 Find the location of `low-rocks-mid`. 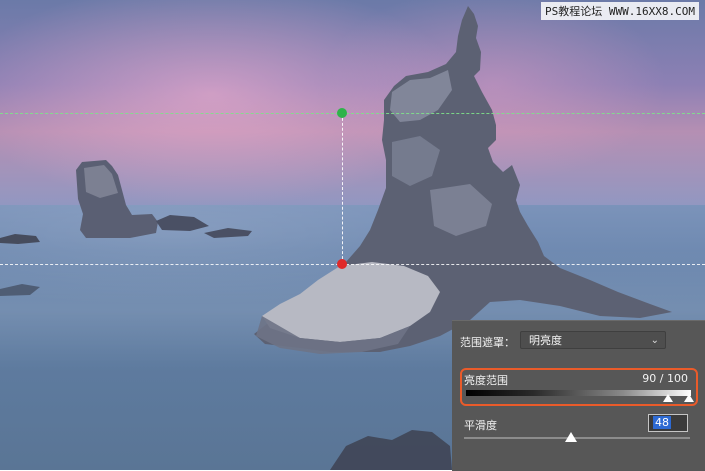

low-rocks-mid is located at coordinates (182, 223).